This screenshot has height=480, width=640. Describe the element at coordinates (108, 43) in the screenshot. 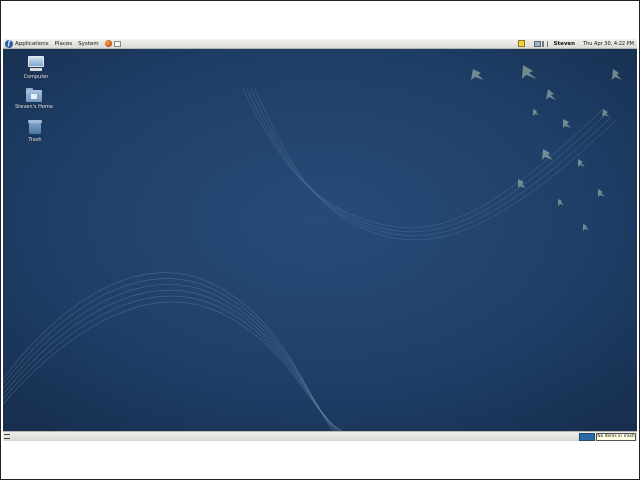

I see `firefox-launcher-icon` at that location.